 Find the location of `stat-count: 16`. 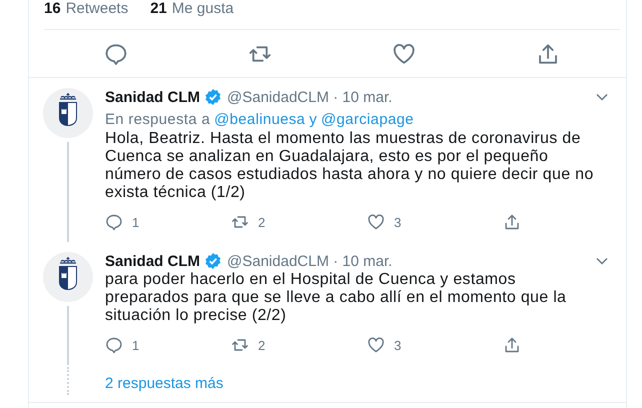

stat-count: 16 is located at coordinates (52, 9).